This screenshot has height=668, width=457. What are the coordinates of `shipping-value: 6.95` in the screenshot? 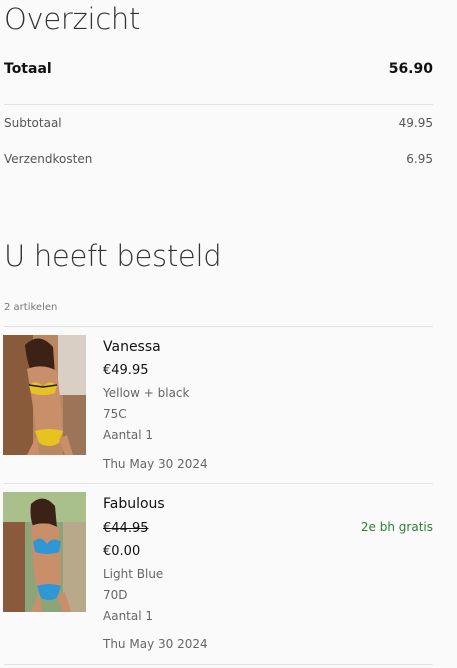 It's located at (419, 159).